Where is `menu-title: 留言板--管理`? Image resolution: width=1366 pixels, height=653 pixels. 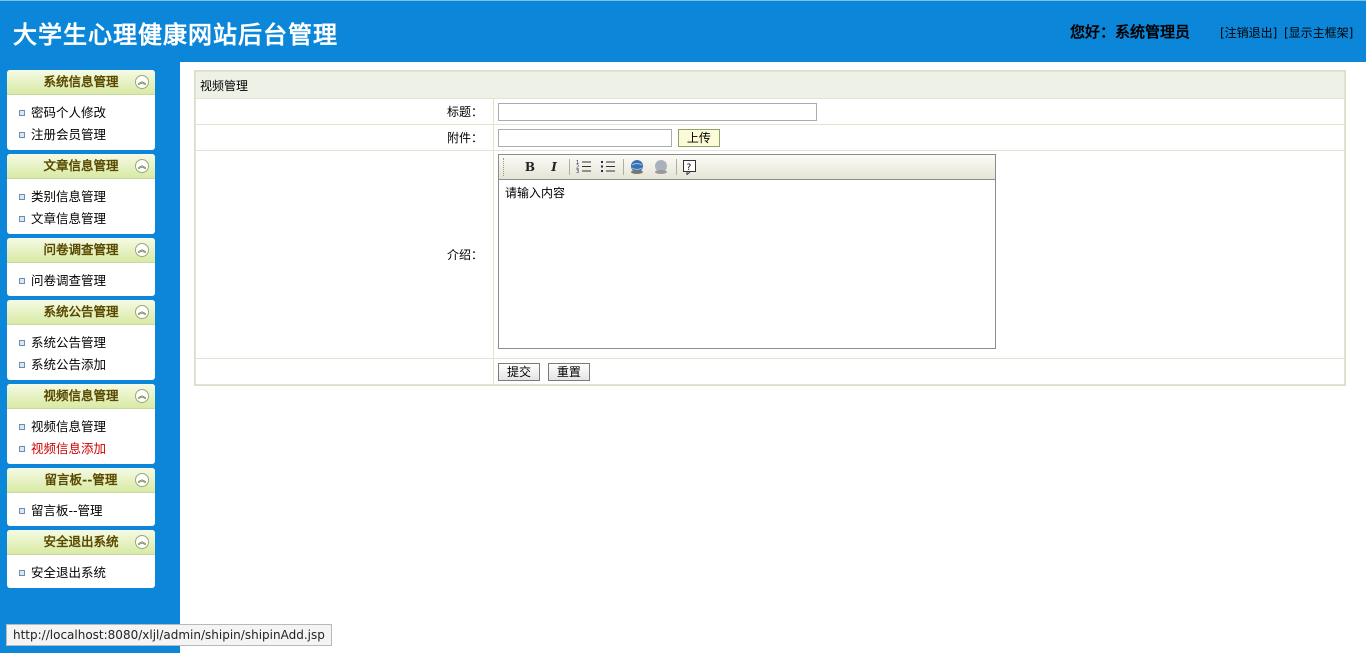
menu-title: 留言板--管理 is located at coordinates (81, 479).